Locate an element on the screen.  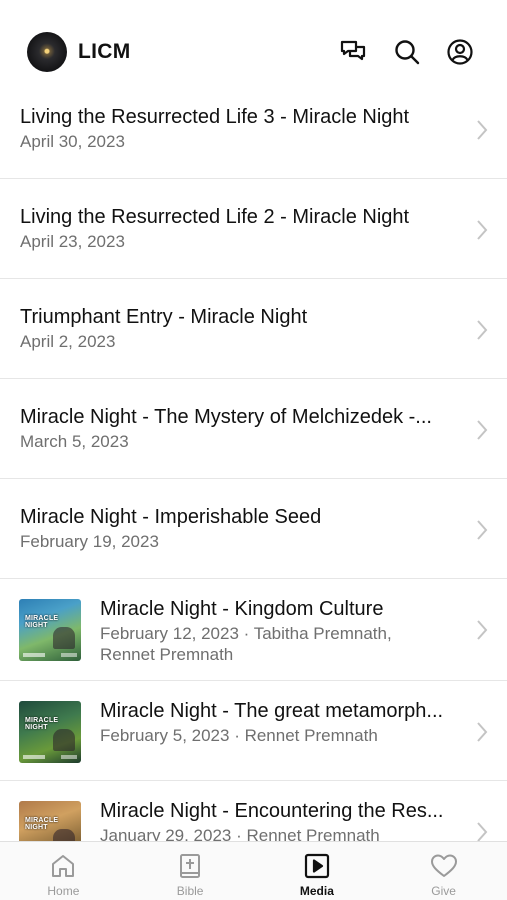
home-icon is located at coordinates (63, 866).